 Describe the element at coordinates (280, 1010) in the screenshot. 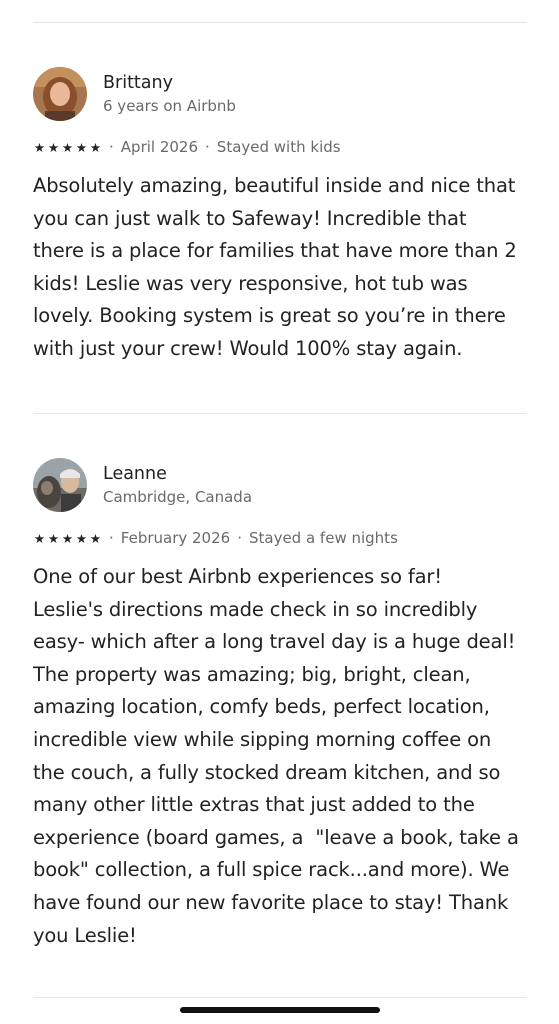

I see `home-indicator` at that location.